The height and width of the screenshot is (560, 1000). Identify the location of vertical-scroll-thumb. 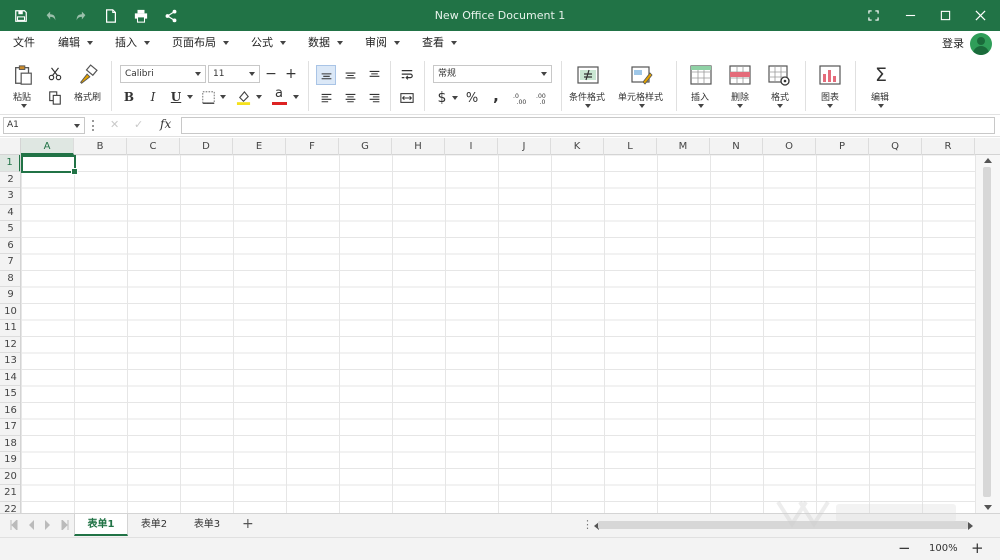
(987, 332).